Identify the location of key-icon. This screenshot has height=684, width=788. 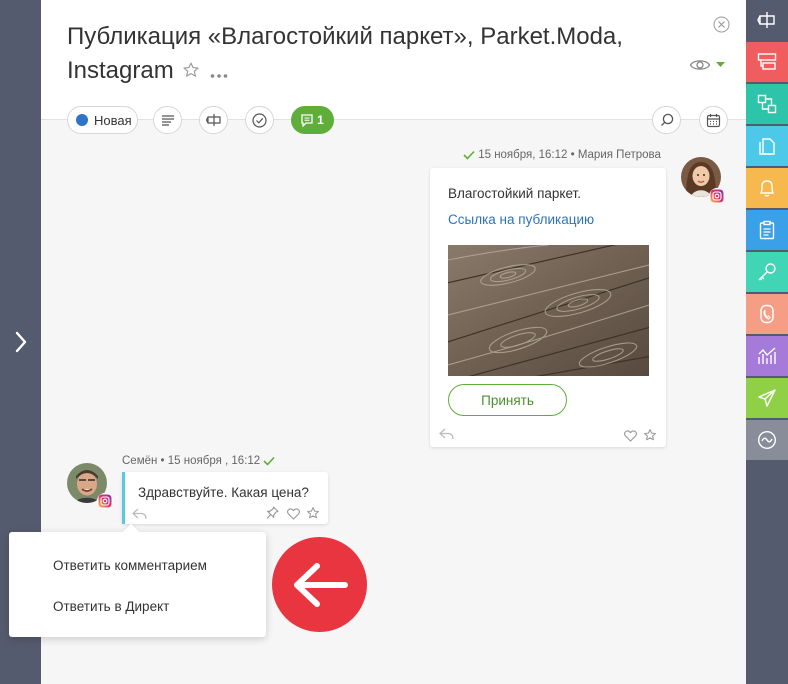
(767, 272).